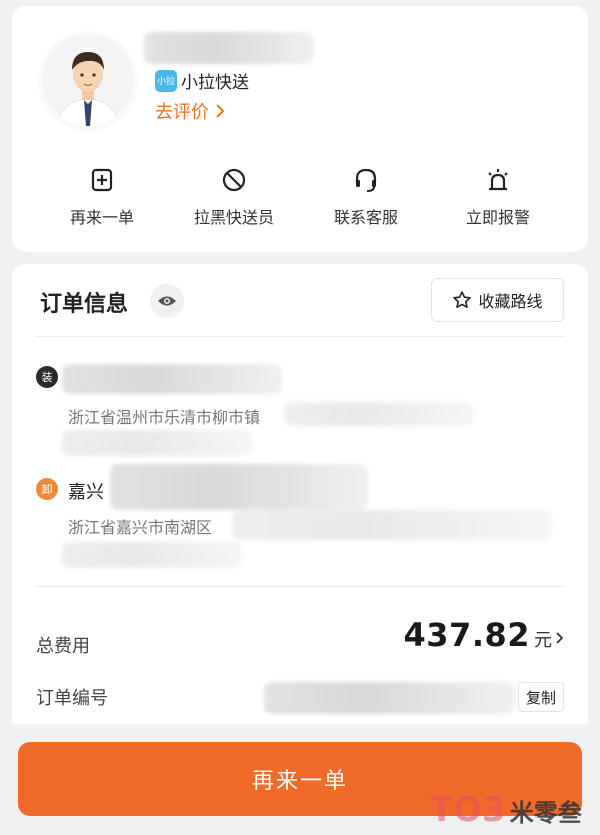  Describe the element at coordinates (466, 635) in the screenshot. I see `fee-amount: 437.82` at that location.